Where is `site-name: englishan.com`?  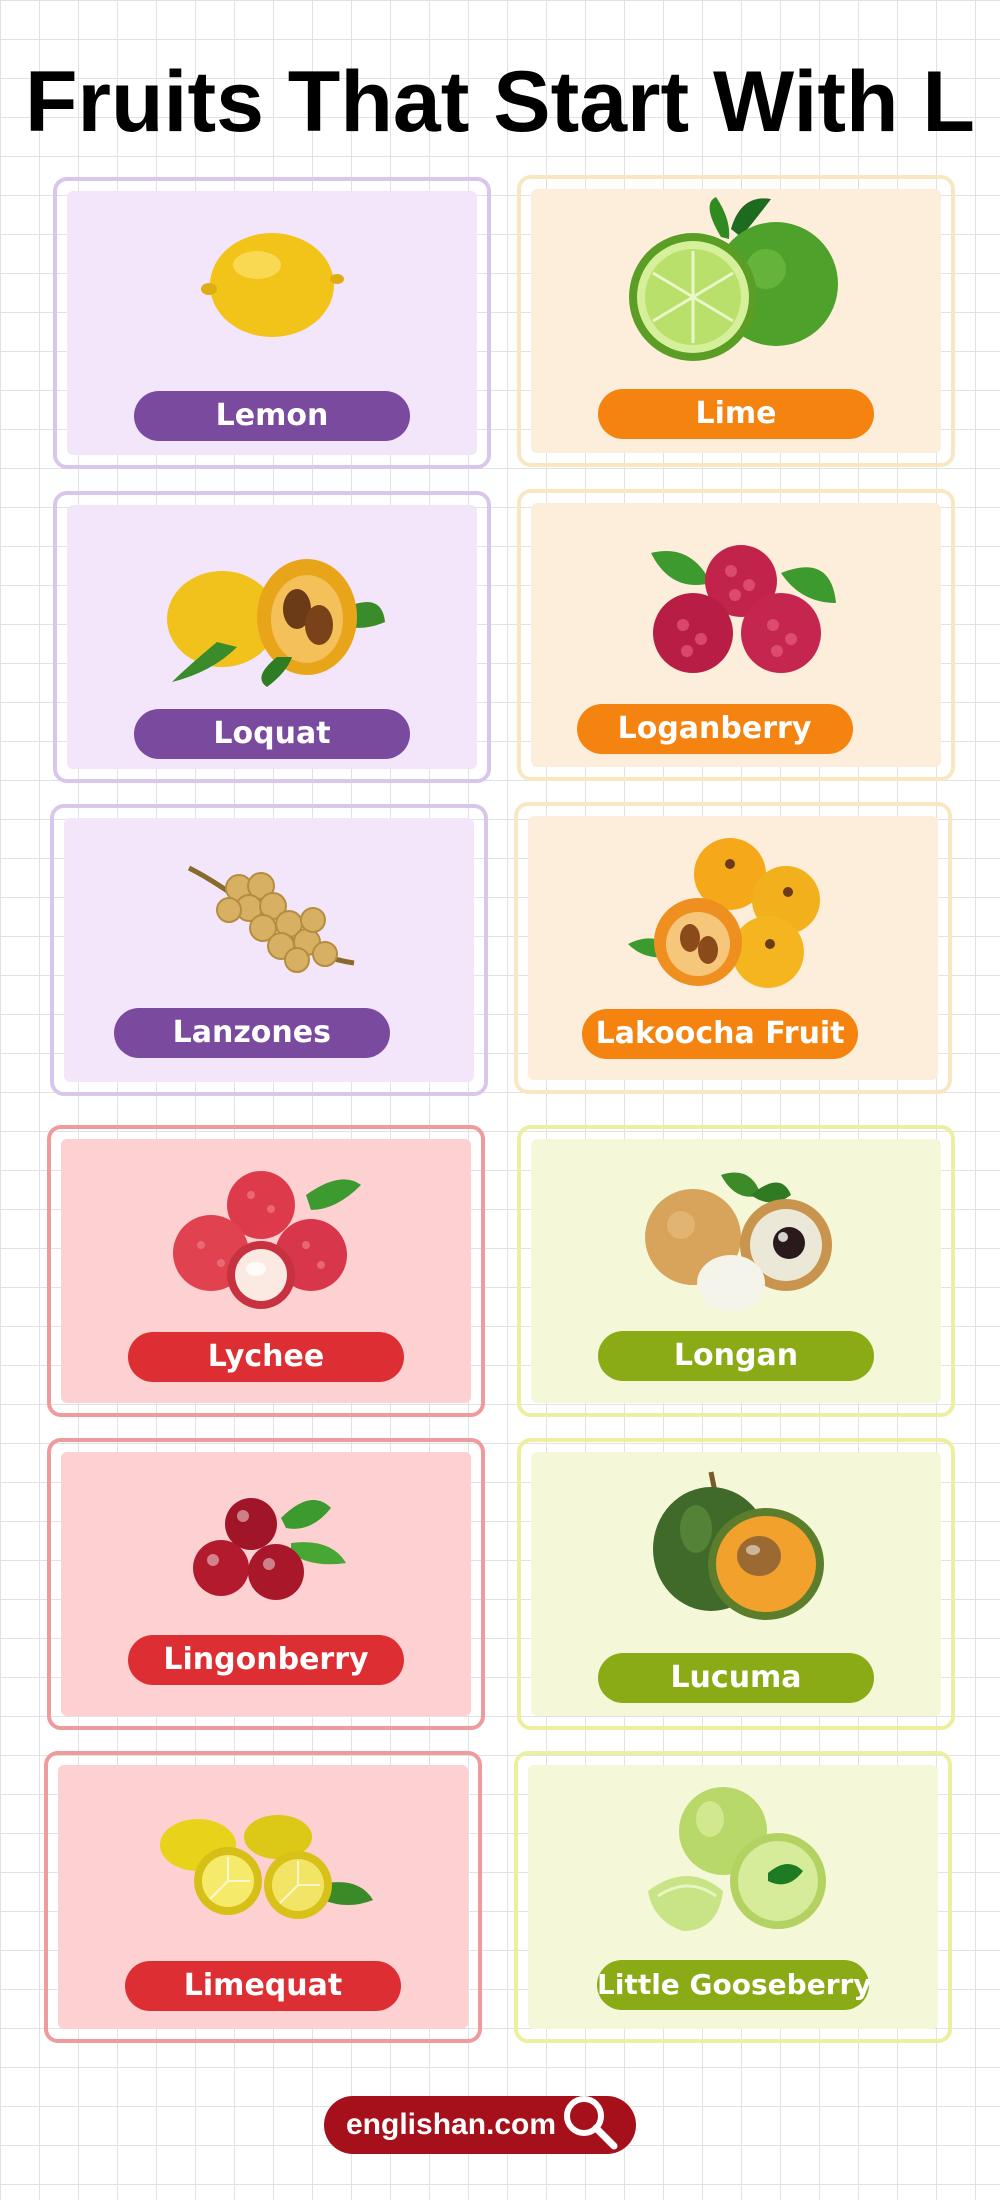 site-name: englishan.com is located at coordinates (451, 2124).